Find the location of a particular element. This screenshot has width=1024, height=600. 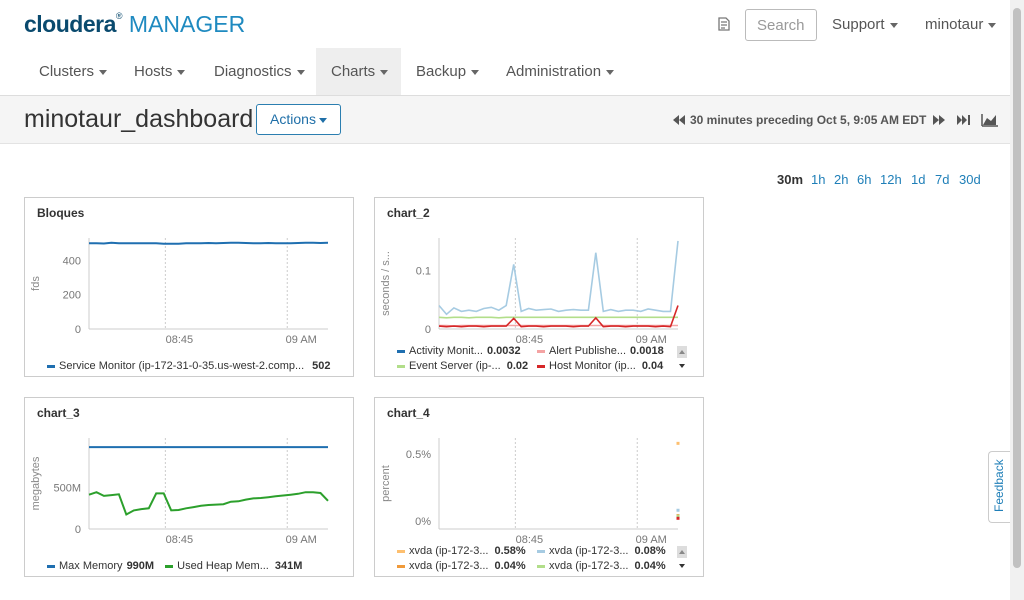

user-menu: minotaur is located at coordinates (961, 24).